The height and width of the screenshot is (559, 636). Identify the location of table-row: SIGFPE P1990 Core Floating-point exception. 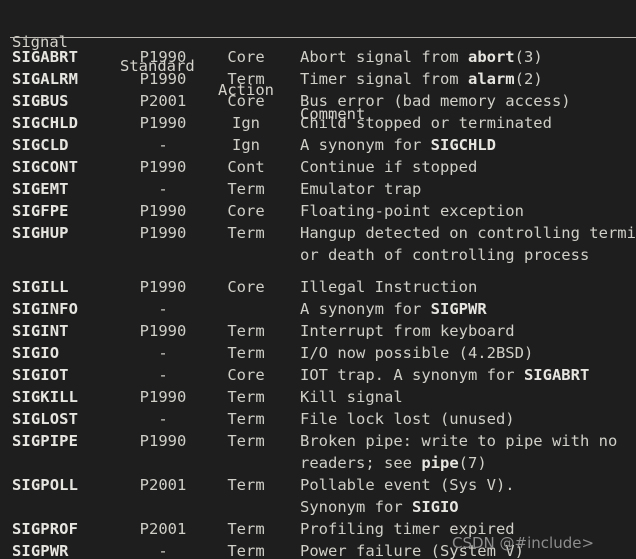
(318, 211).